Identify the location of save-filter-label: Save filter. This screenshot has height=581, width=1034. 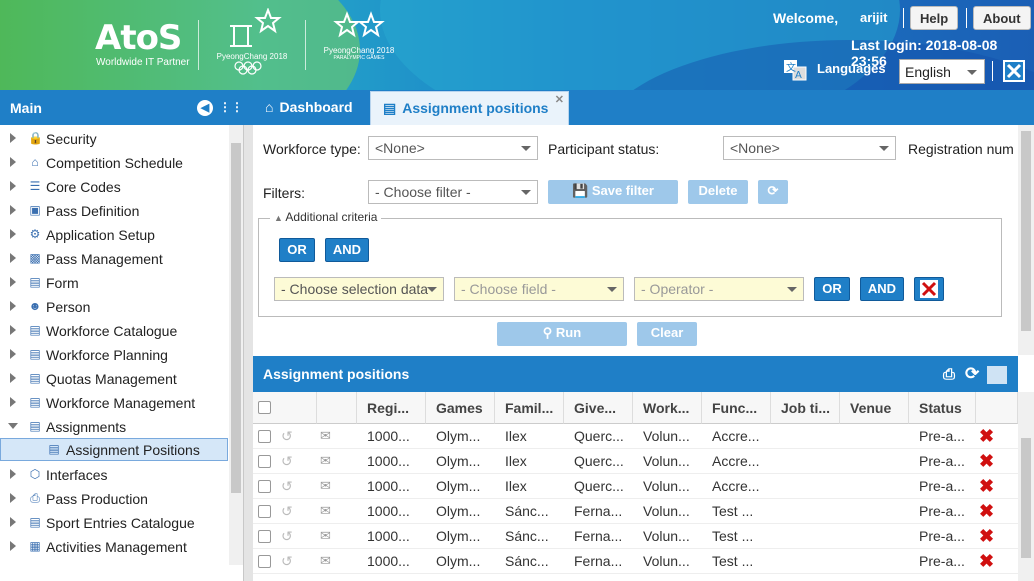
(622, 190).